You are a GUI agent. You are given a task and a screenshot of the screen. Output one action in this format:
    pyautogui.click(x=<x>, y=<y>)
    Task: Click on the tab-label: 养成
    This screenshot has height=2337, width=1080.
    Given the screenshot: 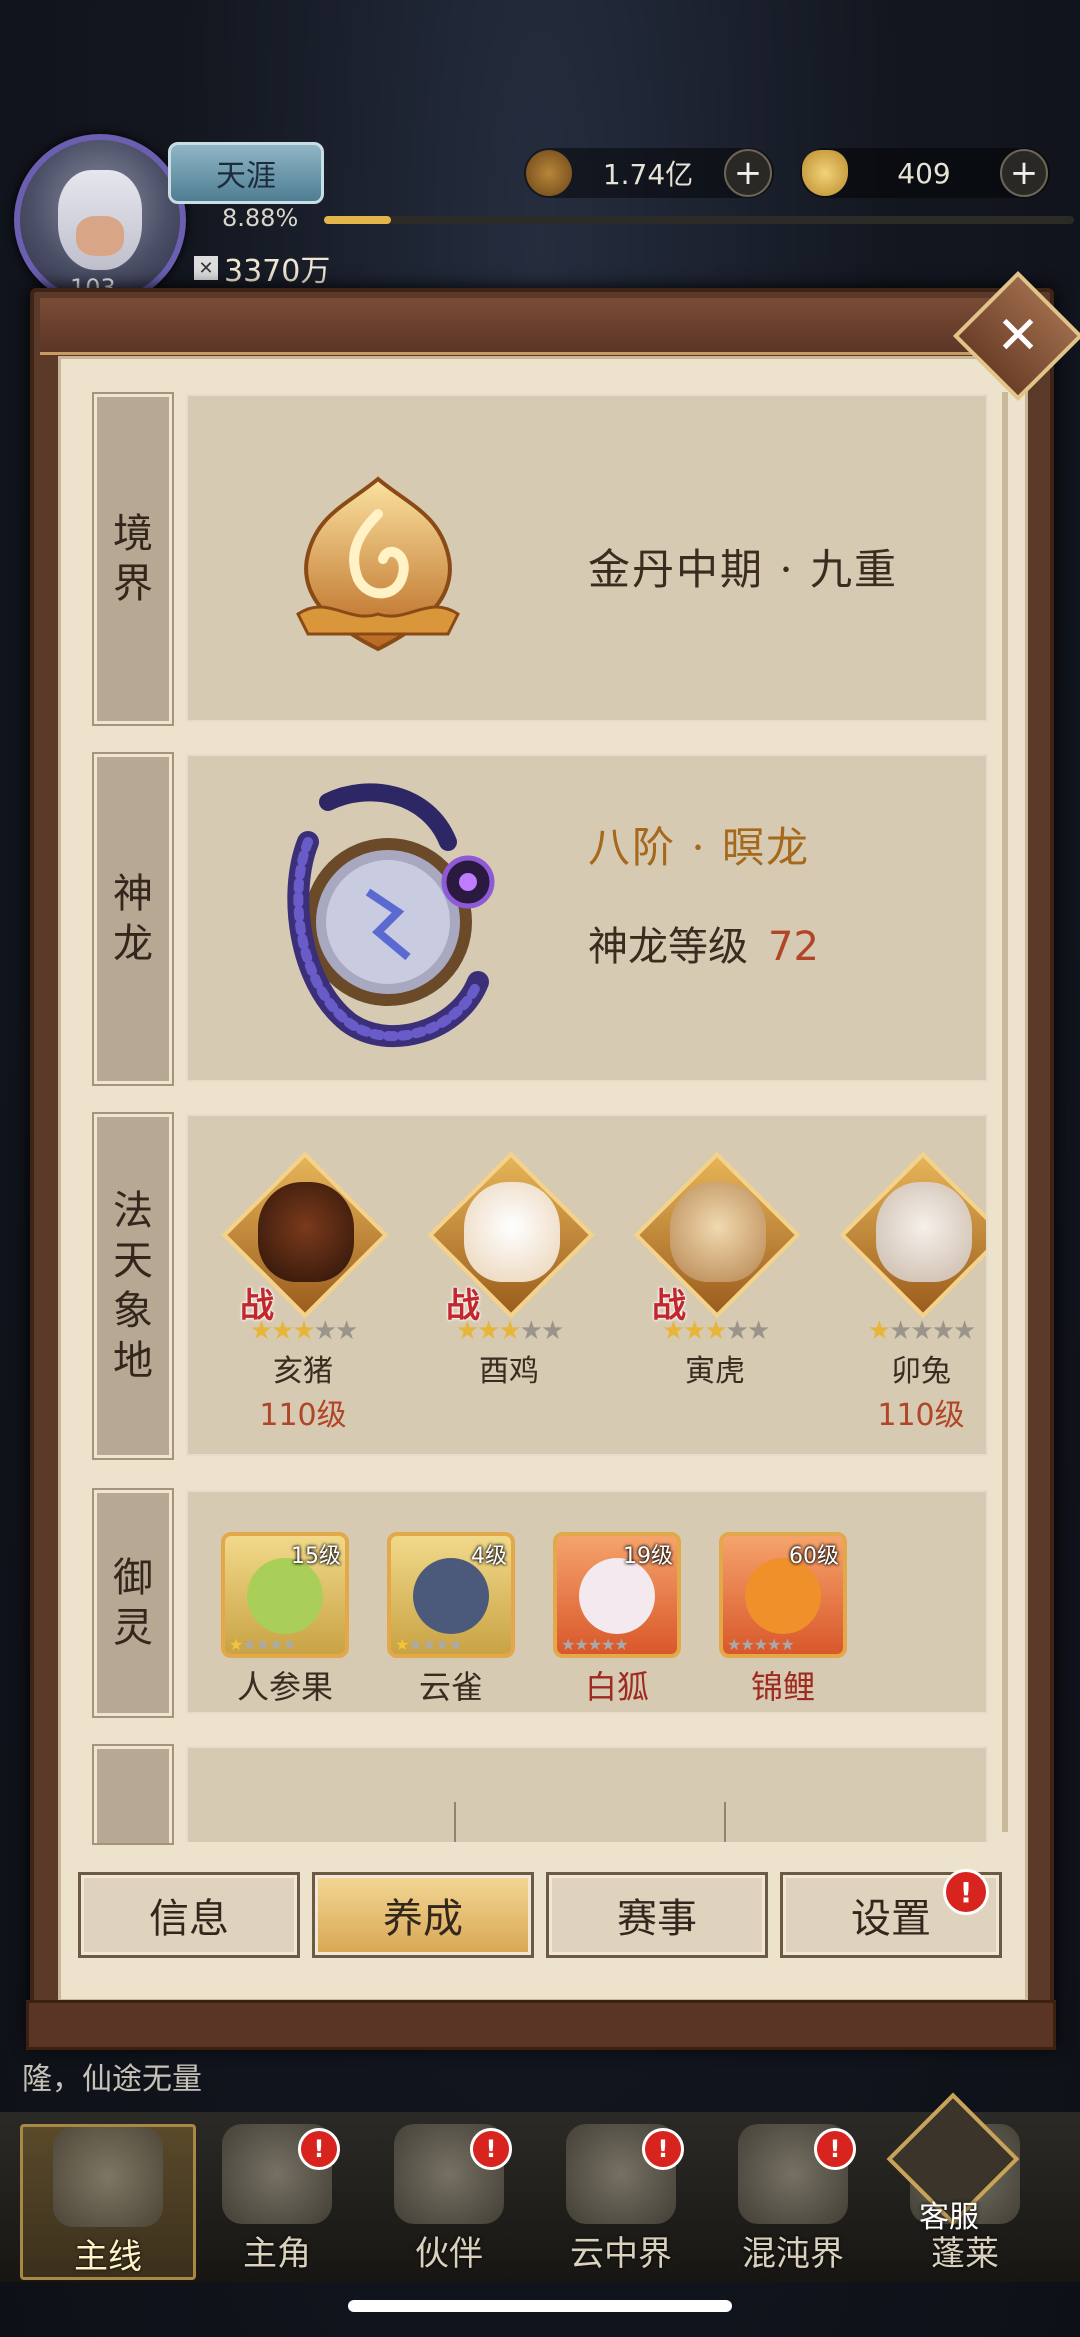 What is the action you would take?
    pyautogui.click(x=423, y=1919)
    